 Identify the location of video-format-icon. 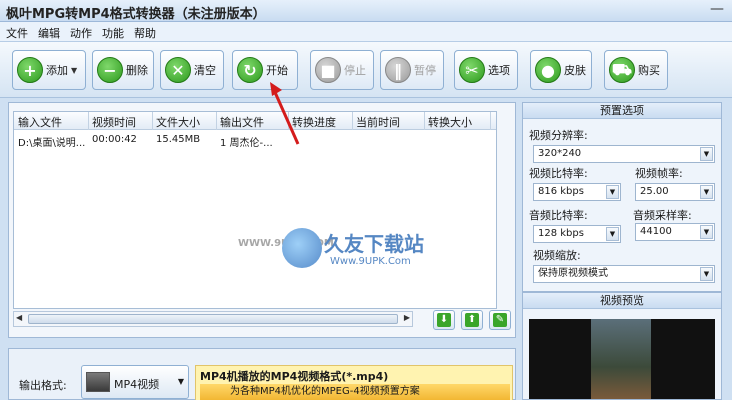
(98, 382).